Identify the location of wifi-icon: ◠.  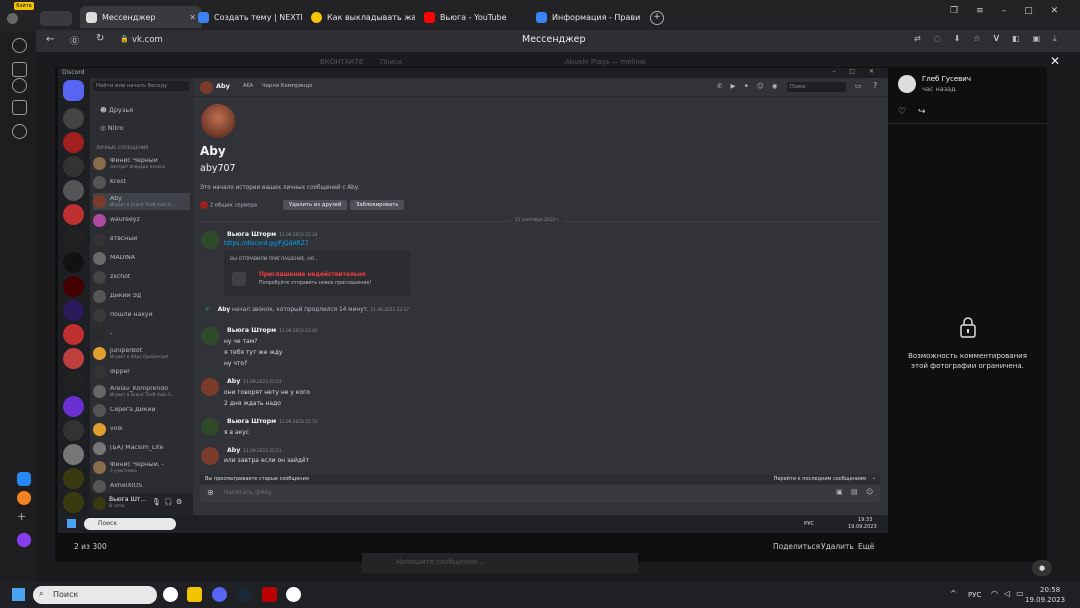
(994, 593).